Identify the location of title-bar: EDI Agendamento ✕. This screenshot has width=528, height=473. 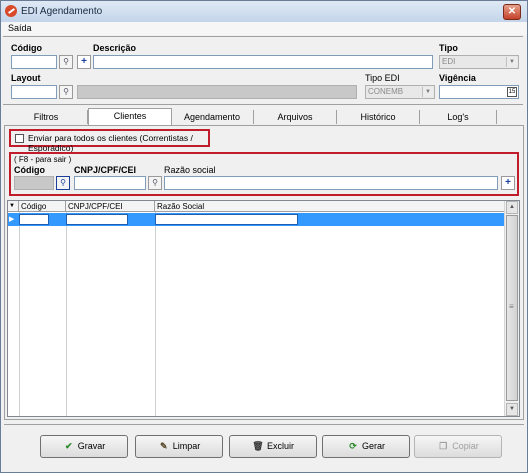
(264, 12).